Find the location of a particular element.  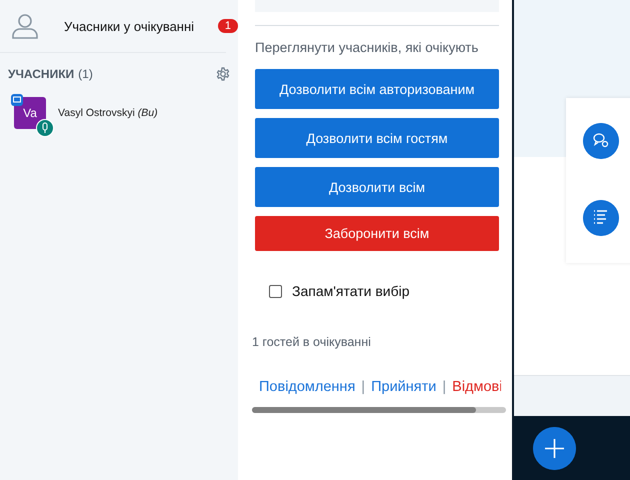

waiting-users-title: Учасники у очікуванні is located at coordinates (141, 26).